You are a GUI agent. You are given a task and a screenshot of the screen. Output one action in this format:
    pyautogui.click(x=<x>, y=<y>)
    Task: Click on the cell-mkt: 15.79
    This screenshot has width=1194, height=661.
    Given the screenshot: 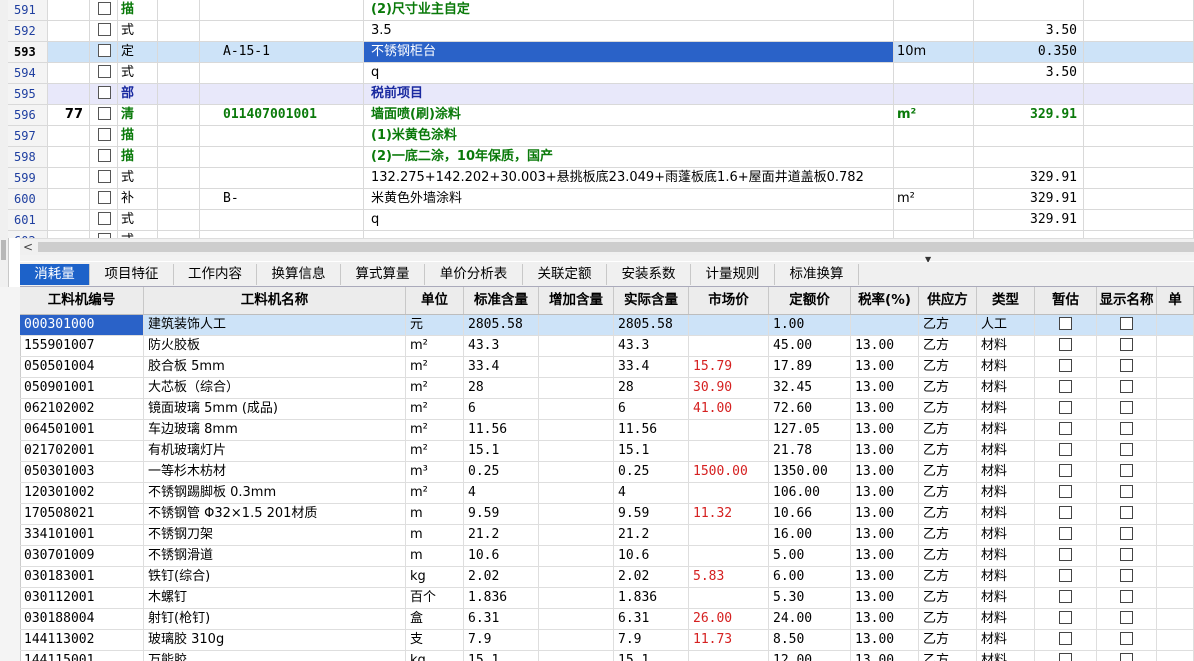 What is the action you would take?
    pyautogui.click(x=729, y=367)
    